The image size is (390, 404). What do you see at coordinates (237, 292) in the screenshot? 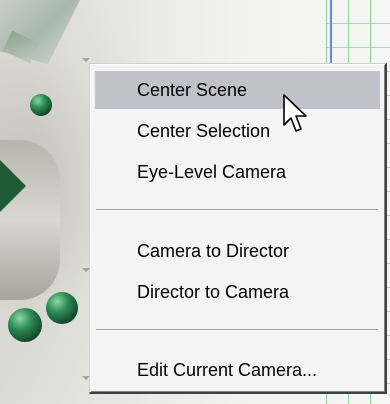
I see `menu-item-director-to-camera: Director to Camera` at bounding box center [237, 292].